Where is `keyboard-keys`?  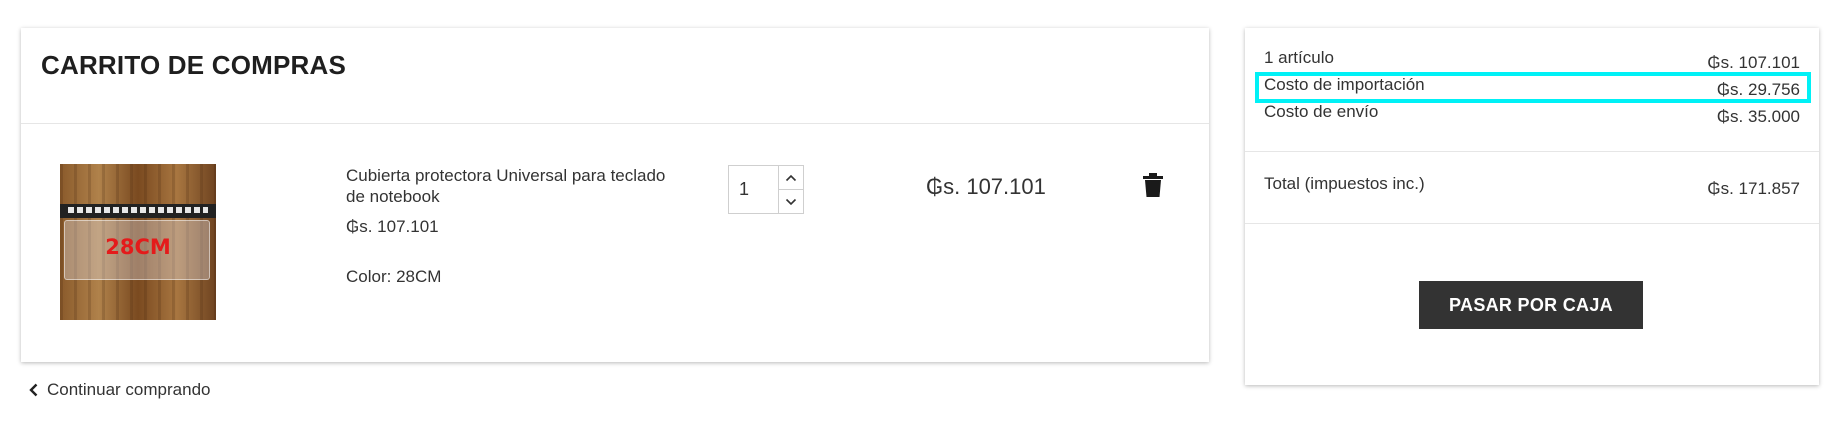
keyboard-keys is located at coordinates (138, 210).